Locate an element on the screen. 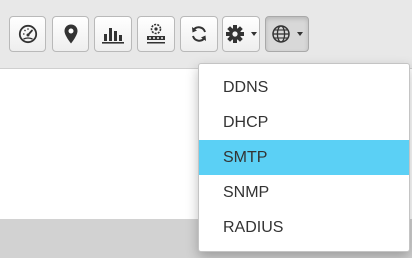 The height and width of the screenshot is (258, 412). network-button is located at coordinates (156, 34).